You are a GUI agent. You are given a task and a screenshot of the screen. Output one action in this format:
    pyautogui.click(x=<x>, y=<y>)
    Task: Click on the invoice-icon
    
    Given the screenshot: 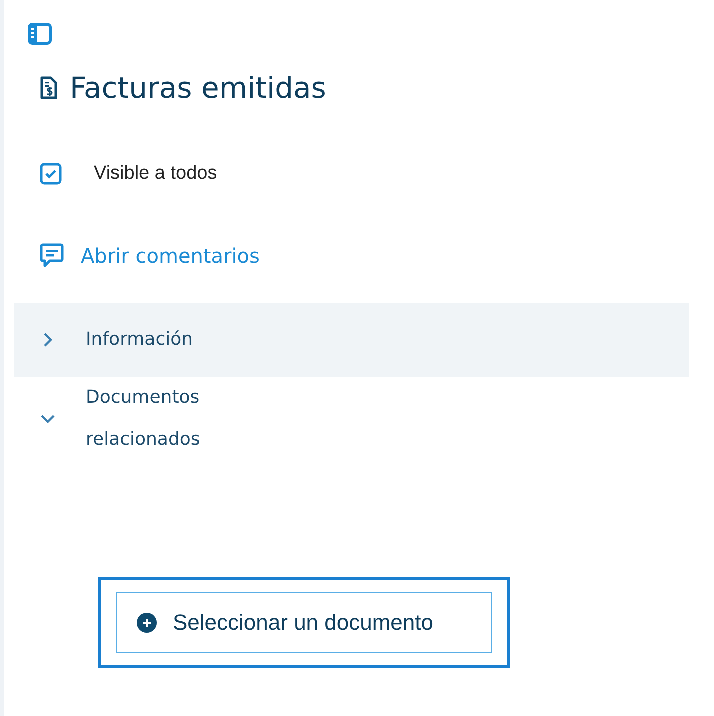 What is the action you would take?
    pyautogui.click(x=49, y=88)
    